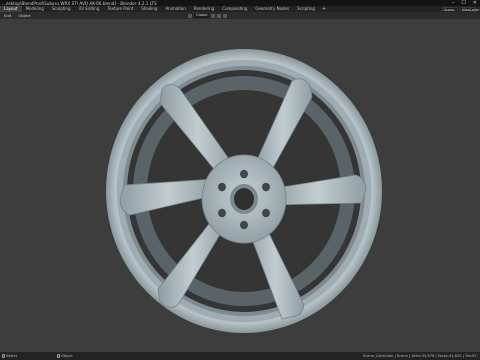  I want to click on transform-orientation: Global, so click(208, 15).